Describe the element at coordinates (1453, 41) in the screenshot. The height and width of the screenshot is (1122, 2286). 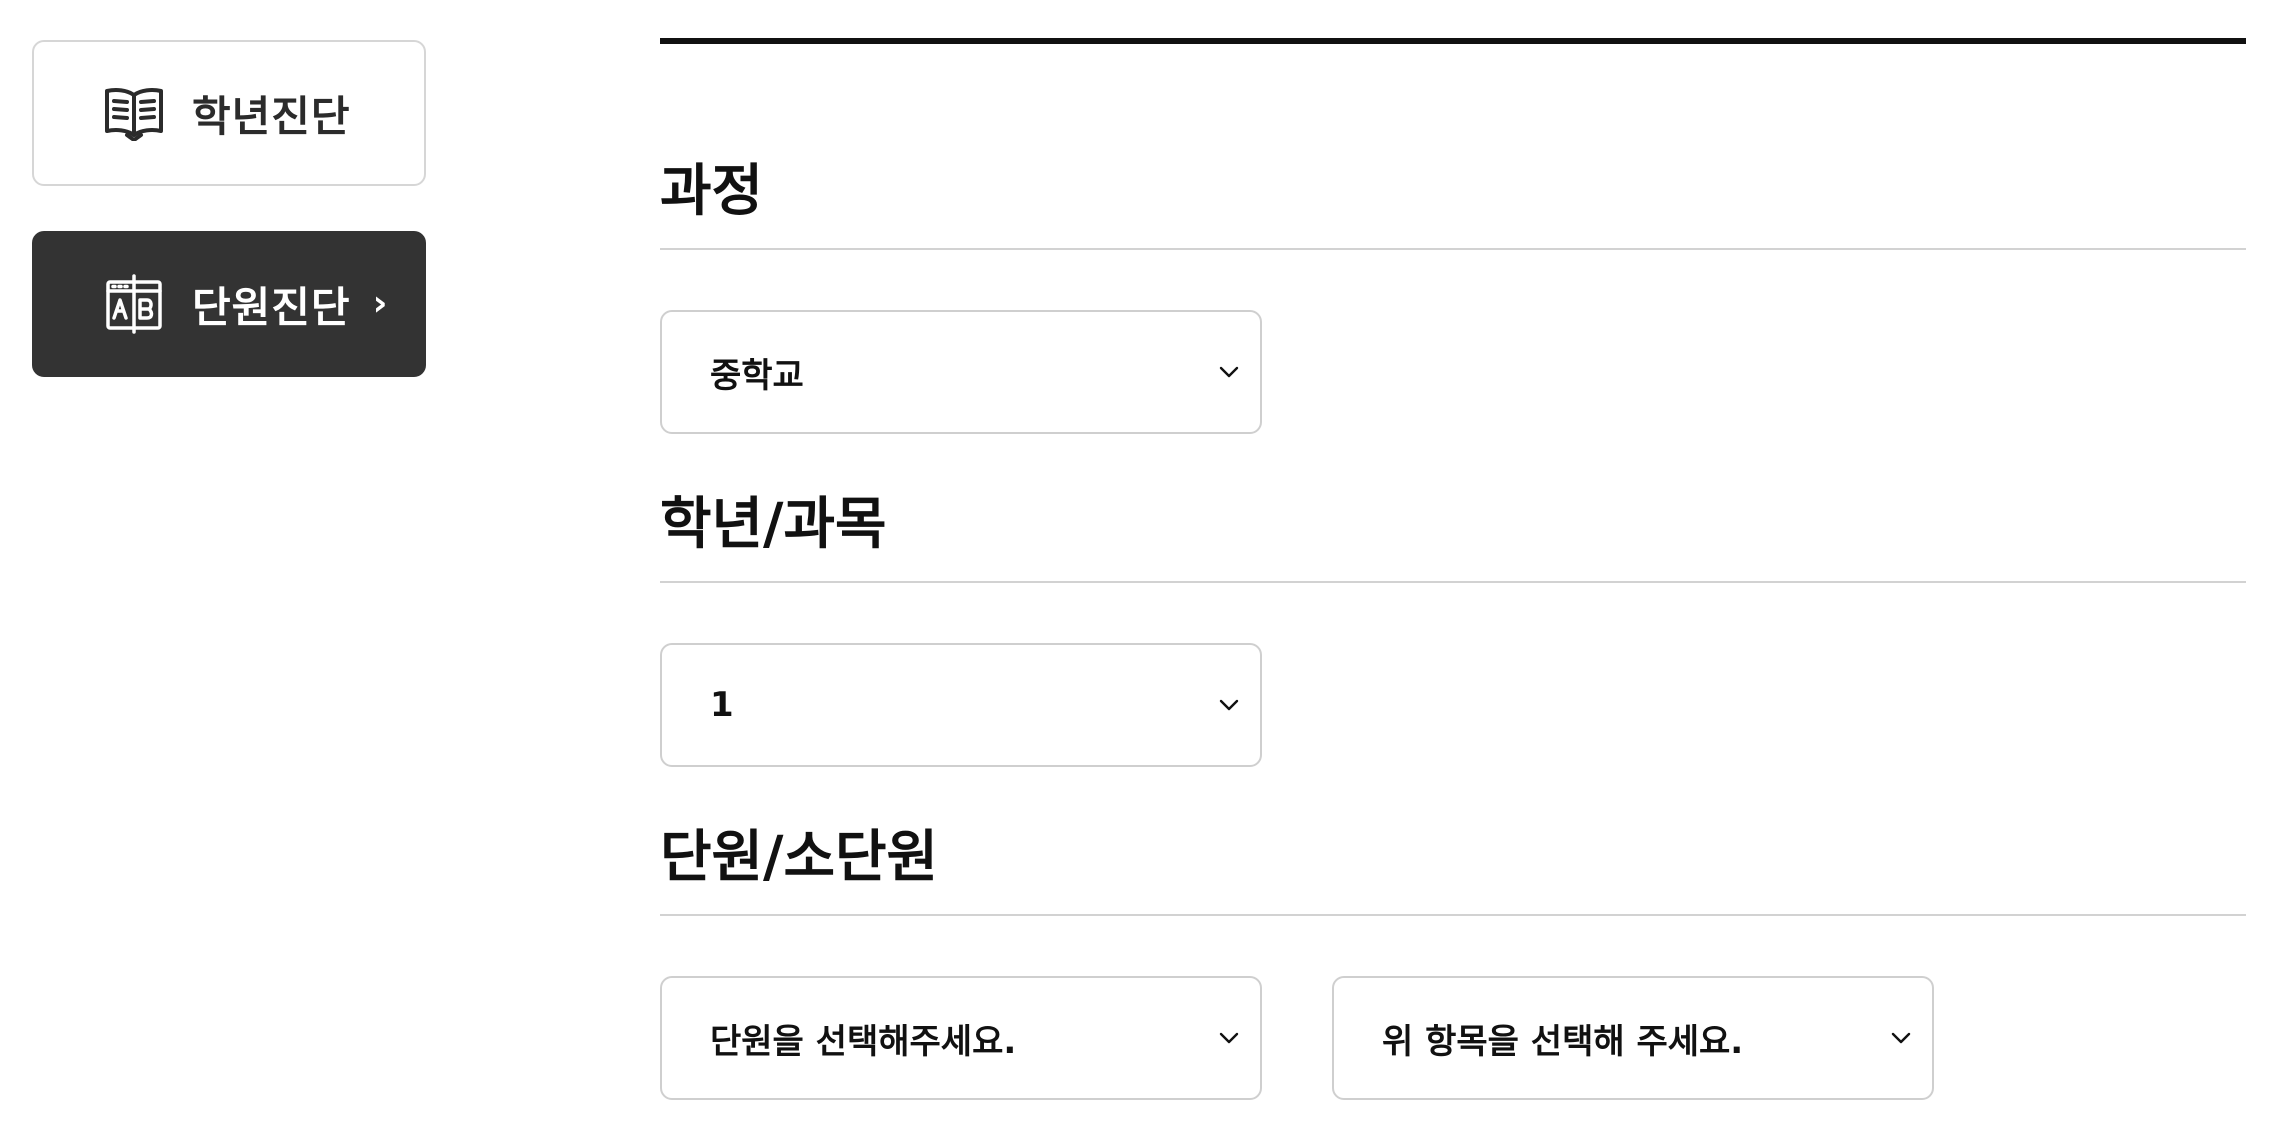
I see `top-divider` at that location.